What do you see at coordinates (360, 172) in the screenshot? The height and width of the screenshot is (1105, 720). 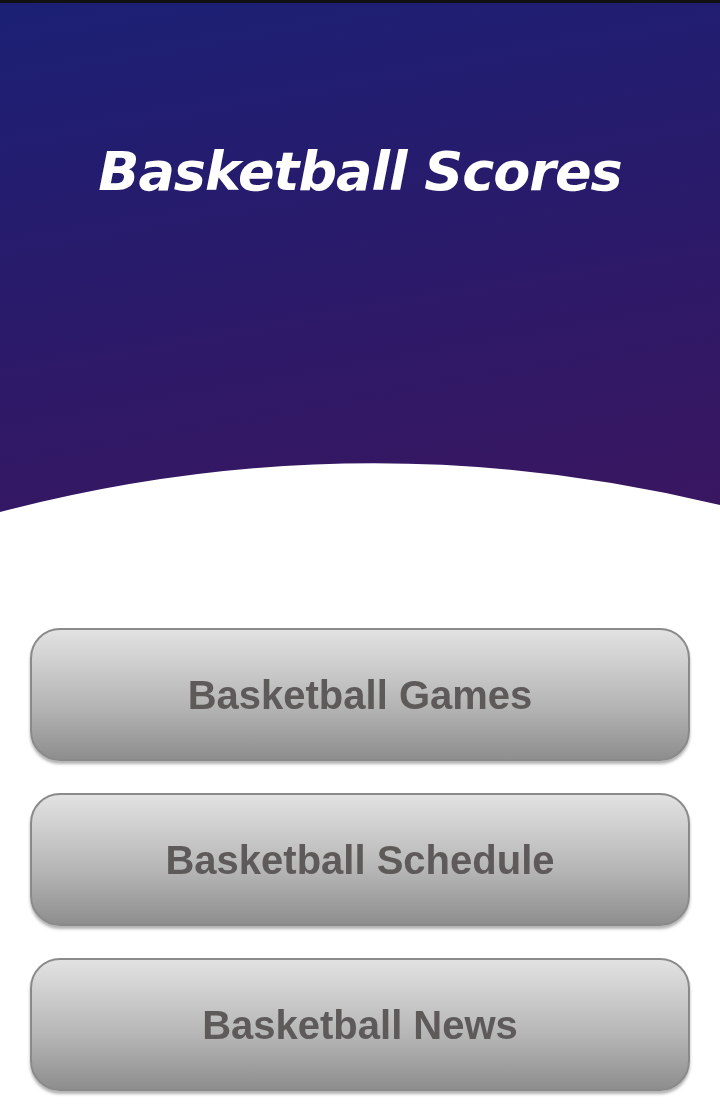 I see `app-title: Basketball Scores` at bounding box center [360, 172].